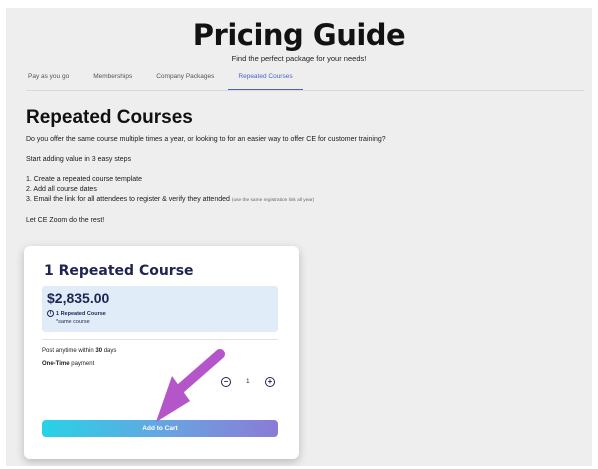 The width and height of the screenshot is (598, 469). What do you see at coordinates (82, 364) in the screenshot?
I see `payment-suffix: payment` at bounding box center [82, 364].